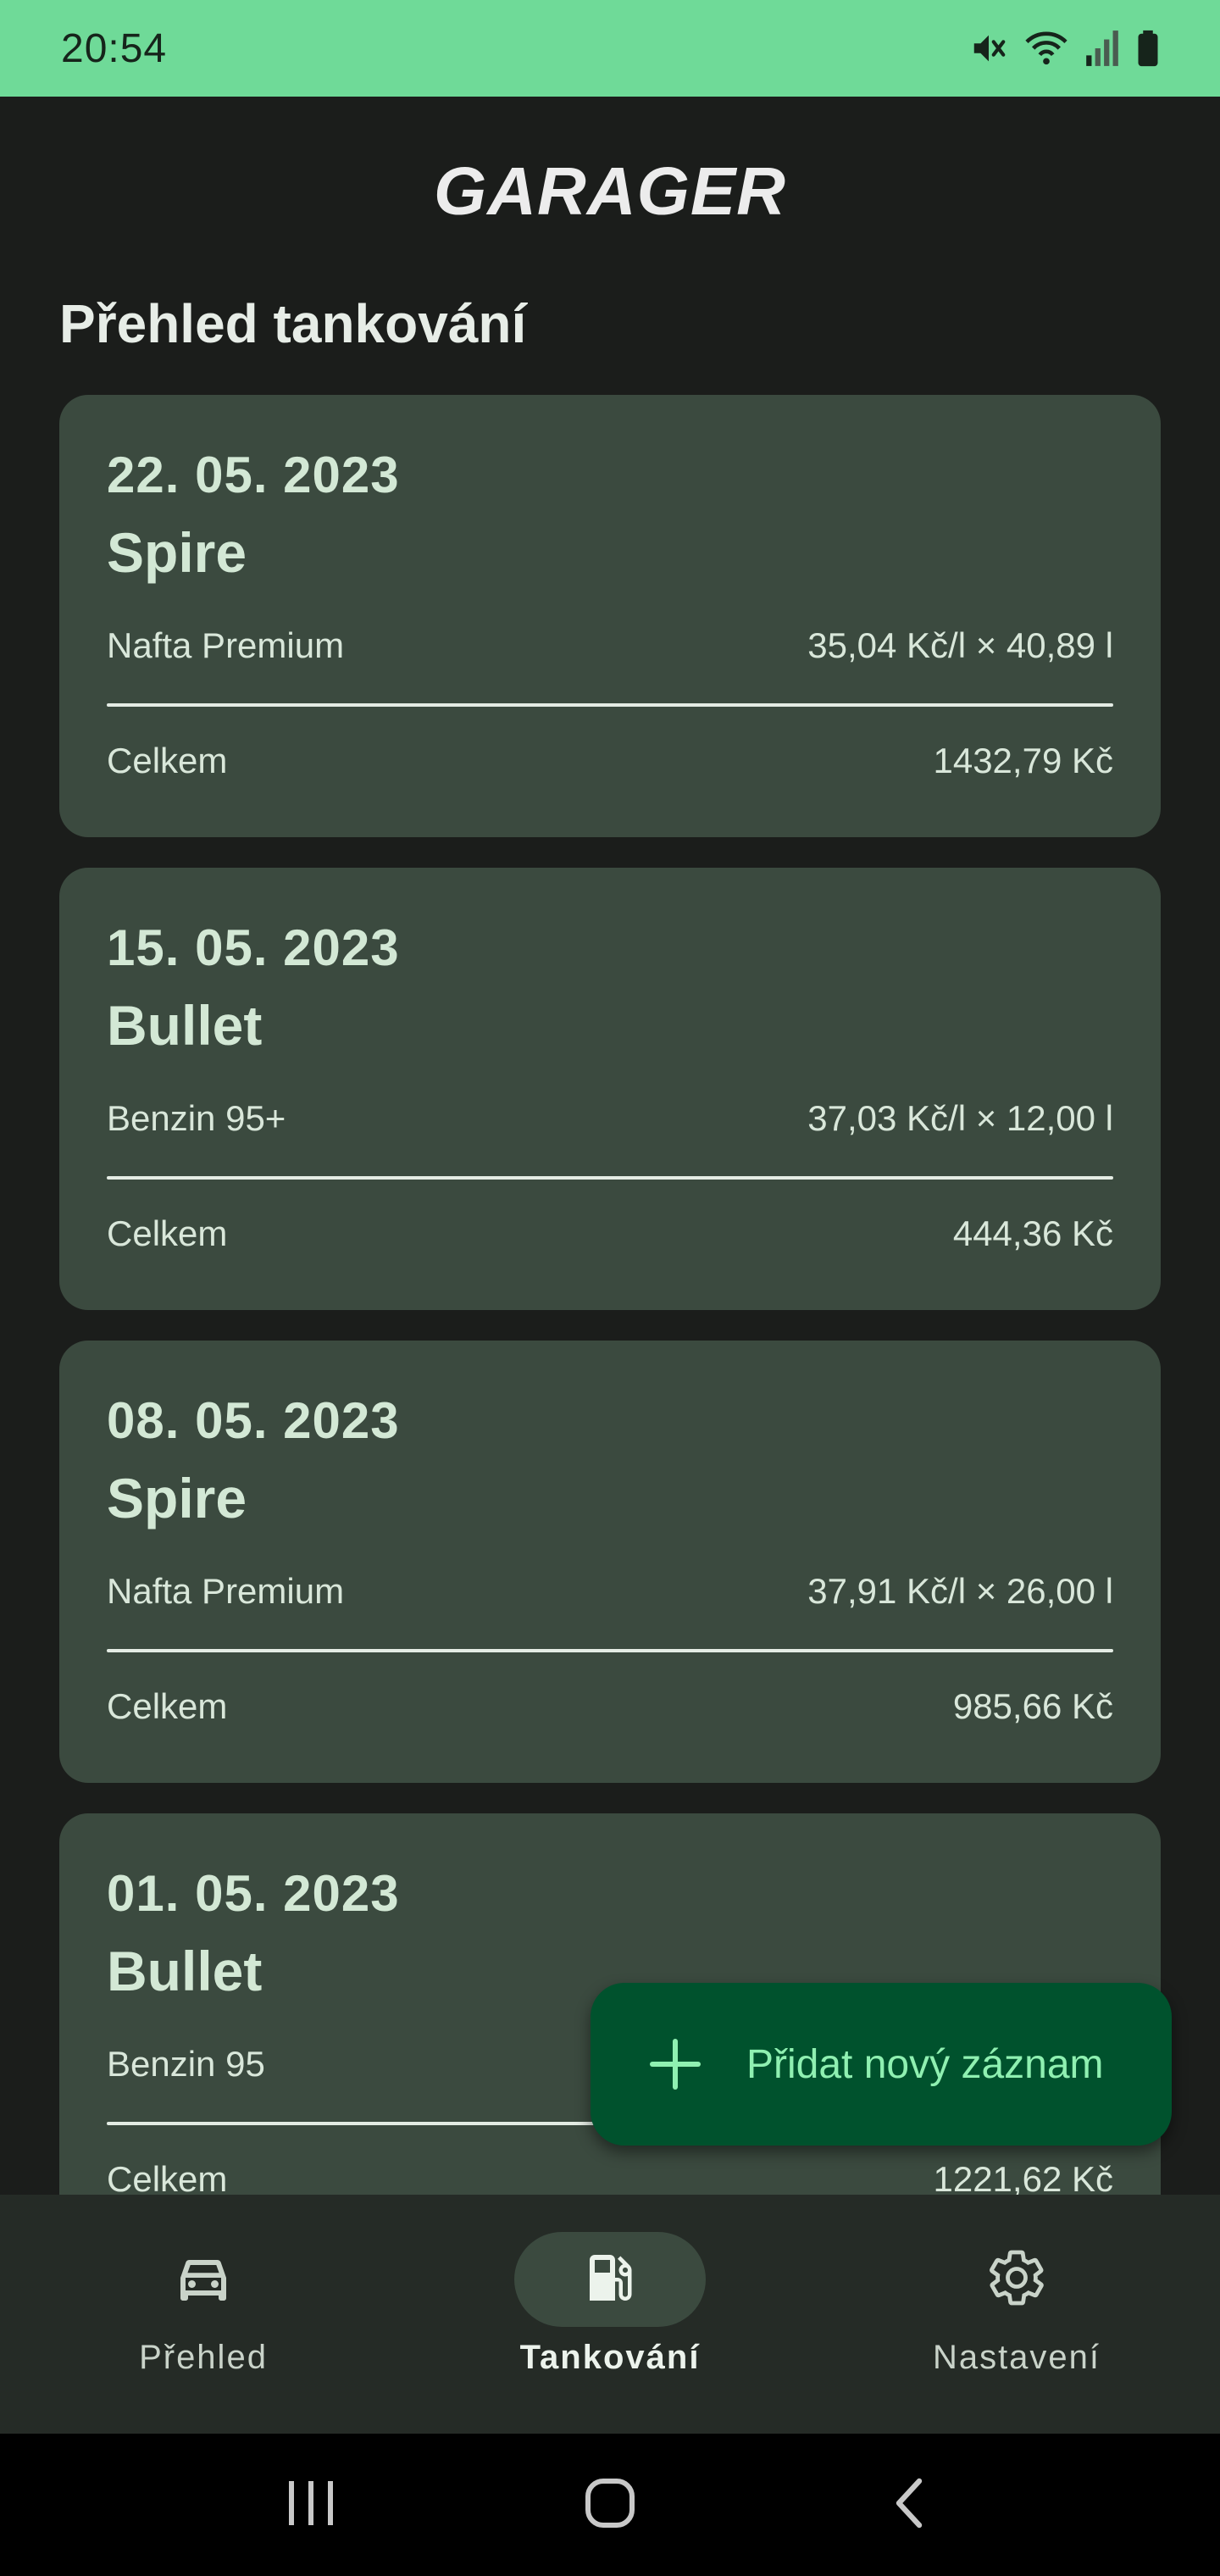  Describe the element at coordinates (960, 1118) in the screenshot. I see `price-volume: 37,03 Kč/l × 12,00 l` at that location.